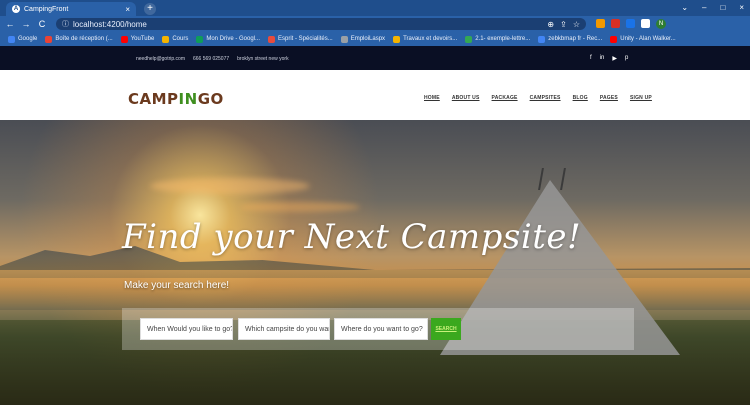  Describe the element at coordinates (175, 39) in the screenshot. I see `bookmark-item: Cours` at that location.